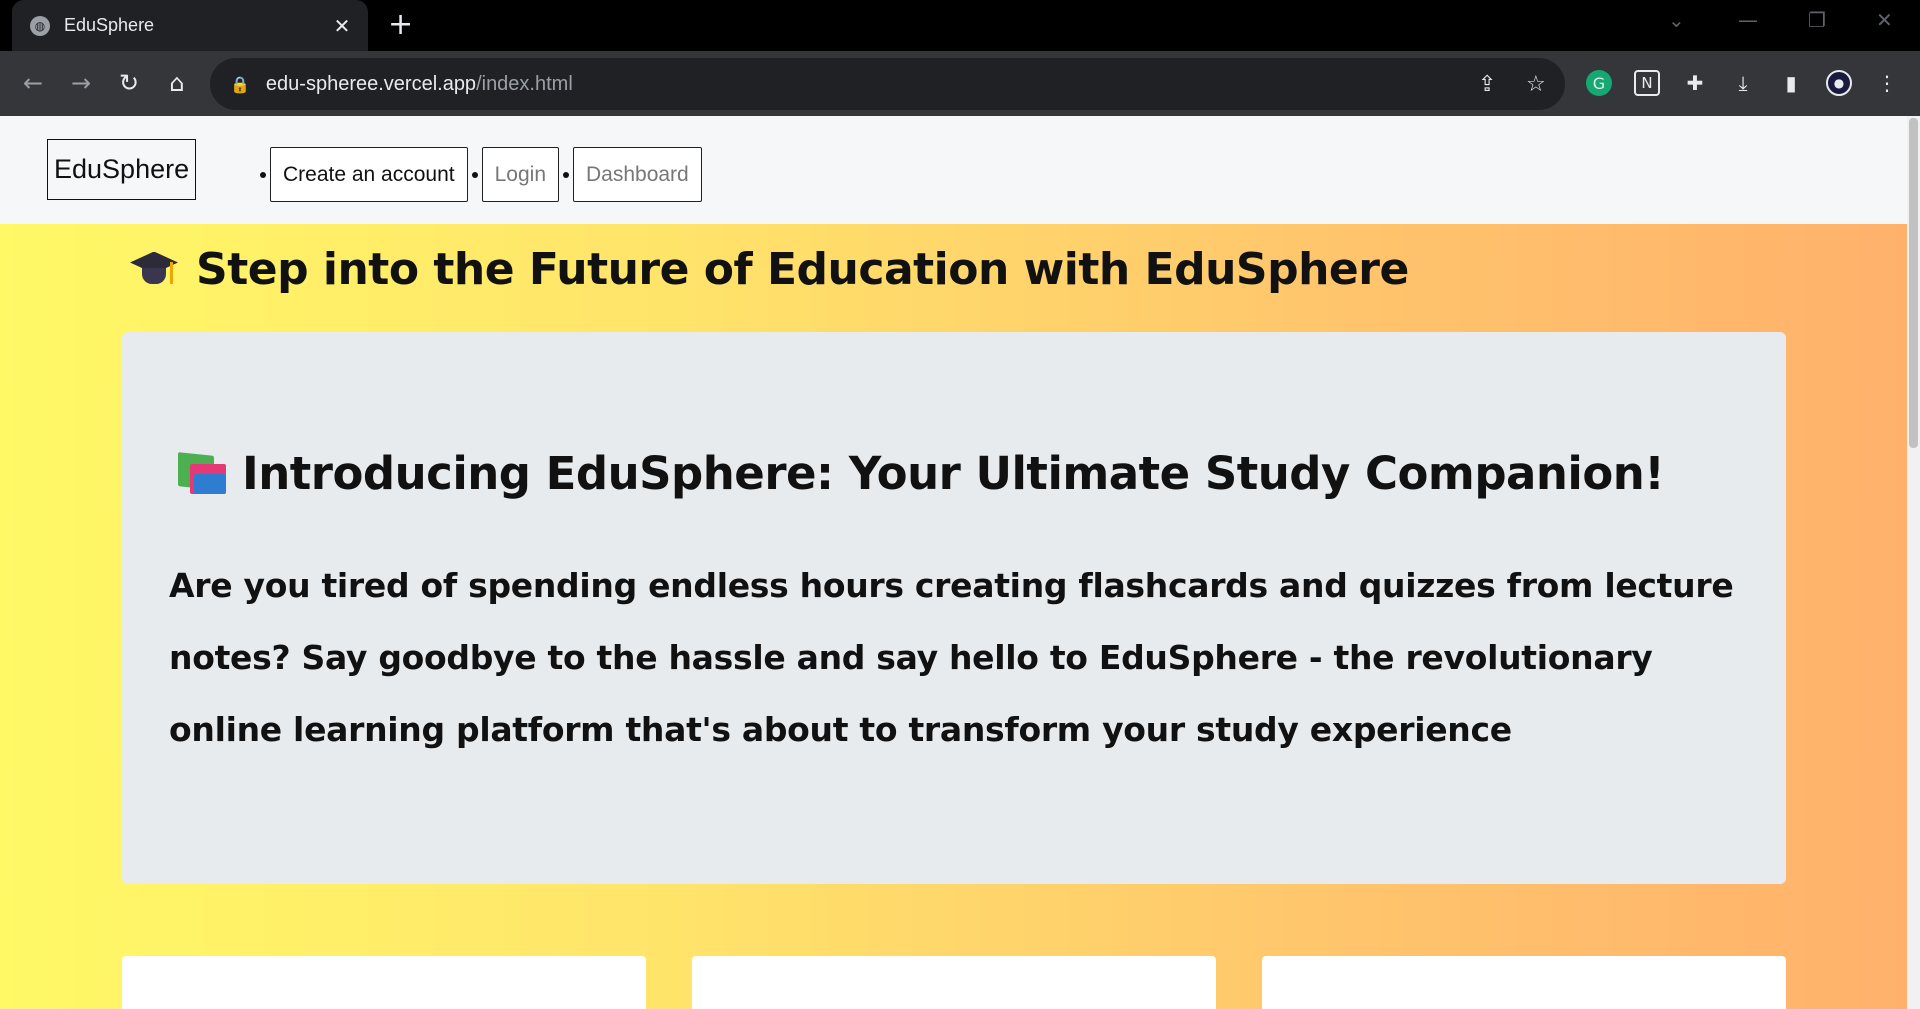  Describe the element at coordinates (190, 25) in the screenshot. I see `browser-tab: ◍ EduSphere ✕` at that location.